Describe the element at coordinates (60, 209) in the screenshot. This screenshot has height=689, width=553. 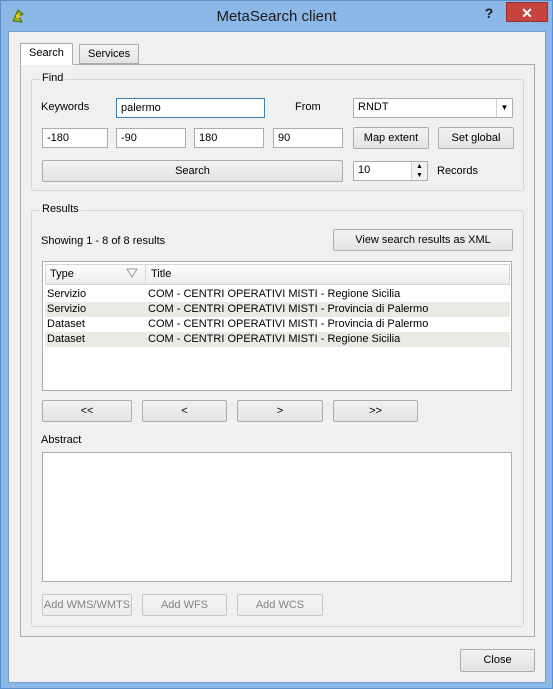
I see `results-group-title: Results` at that location.